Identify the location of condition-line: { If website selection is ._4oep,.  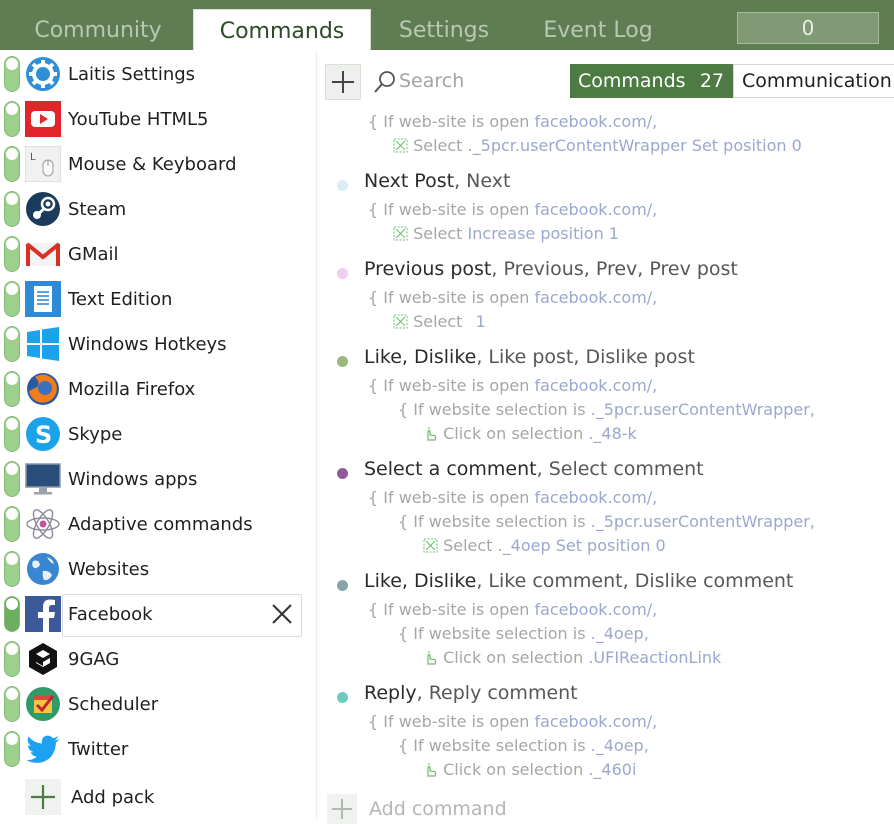
(523, 633).